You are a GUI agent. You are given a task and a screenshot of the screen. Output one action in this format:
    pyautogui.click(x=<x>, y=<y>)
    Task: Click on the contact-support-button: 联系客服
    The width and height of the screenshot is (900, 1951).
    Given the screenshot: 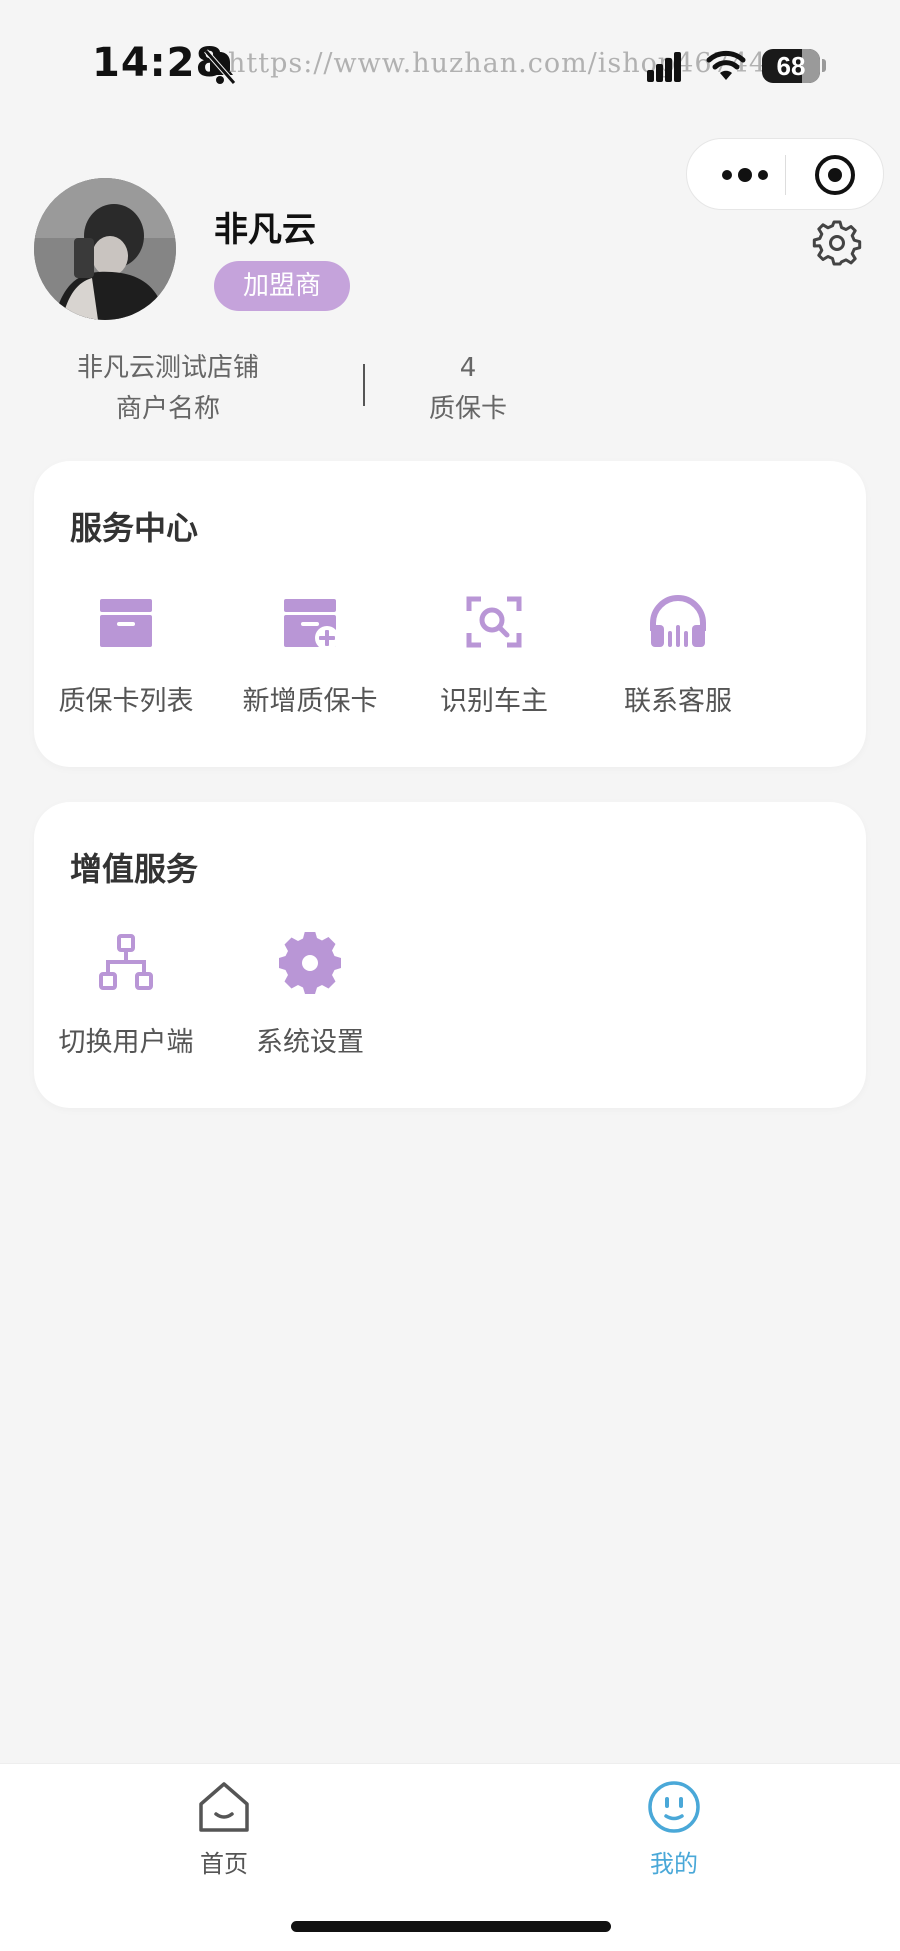 What is the action you would take?
    pyautogui.click(x=678, y=661)
    